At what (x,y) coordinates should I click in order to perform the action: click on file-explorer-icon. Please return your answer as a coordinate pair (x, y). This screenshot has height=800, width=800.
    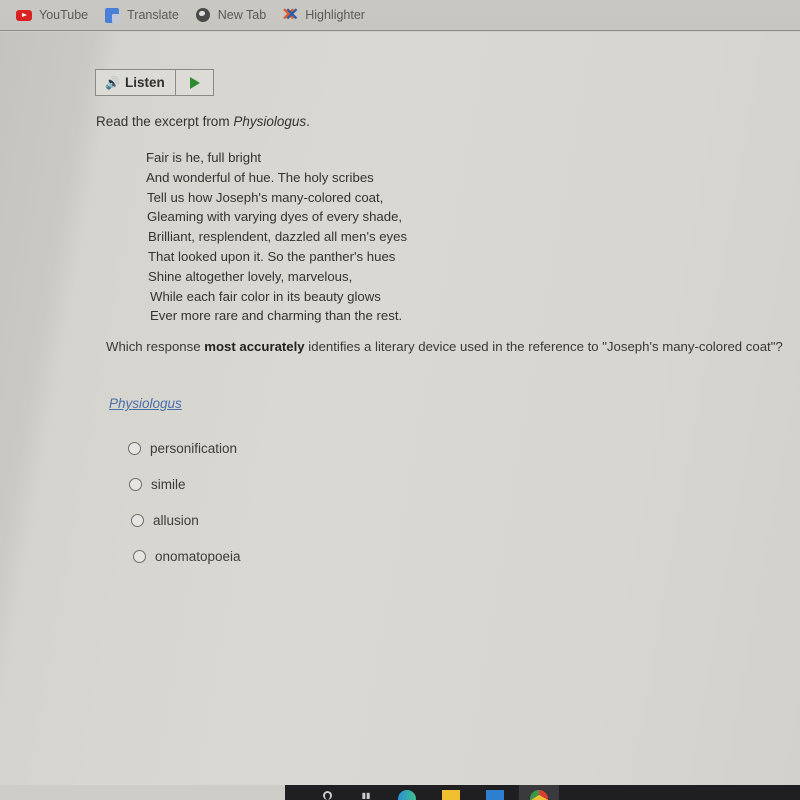
    Looking at the image, I should click on (451, 794).